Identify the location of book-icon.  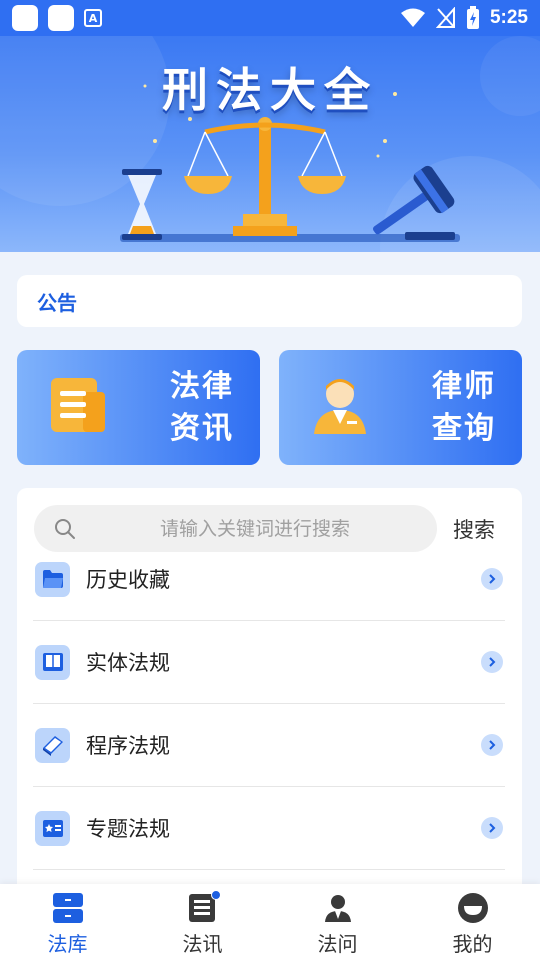
(52, 662).